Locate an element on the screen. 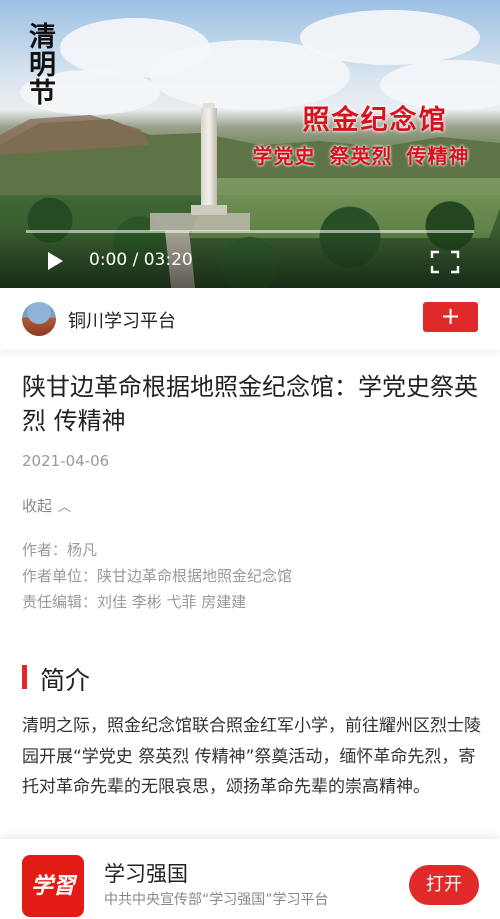 The width and height of the screenshot is (500, 919). fullscreen-button is located at coordinates (445, 262).